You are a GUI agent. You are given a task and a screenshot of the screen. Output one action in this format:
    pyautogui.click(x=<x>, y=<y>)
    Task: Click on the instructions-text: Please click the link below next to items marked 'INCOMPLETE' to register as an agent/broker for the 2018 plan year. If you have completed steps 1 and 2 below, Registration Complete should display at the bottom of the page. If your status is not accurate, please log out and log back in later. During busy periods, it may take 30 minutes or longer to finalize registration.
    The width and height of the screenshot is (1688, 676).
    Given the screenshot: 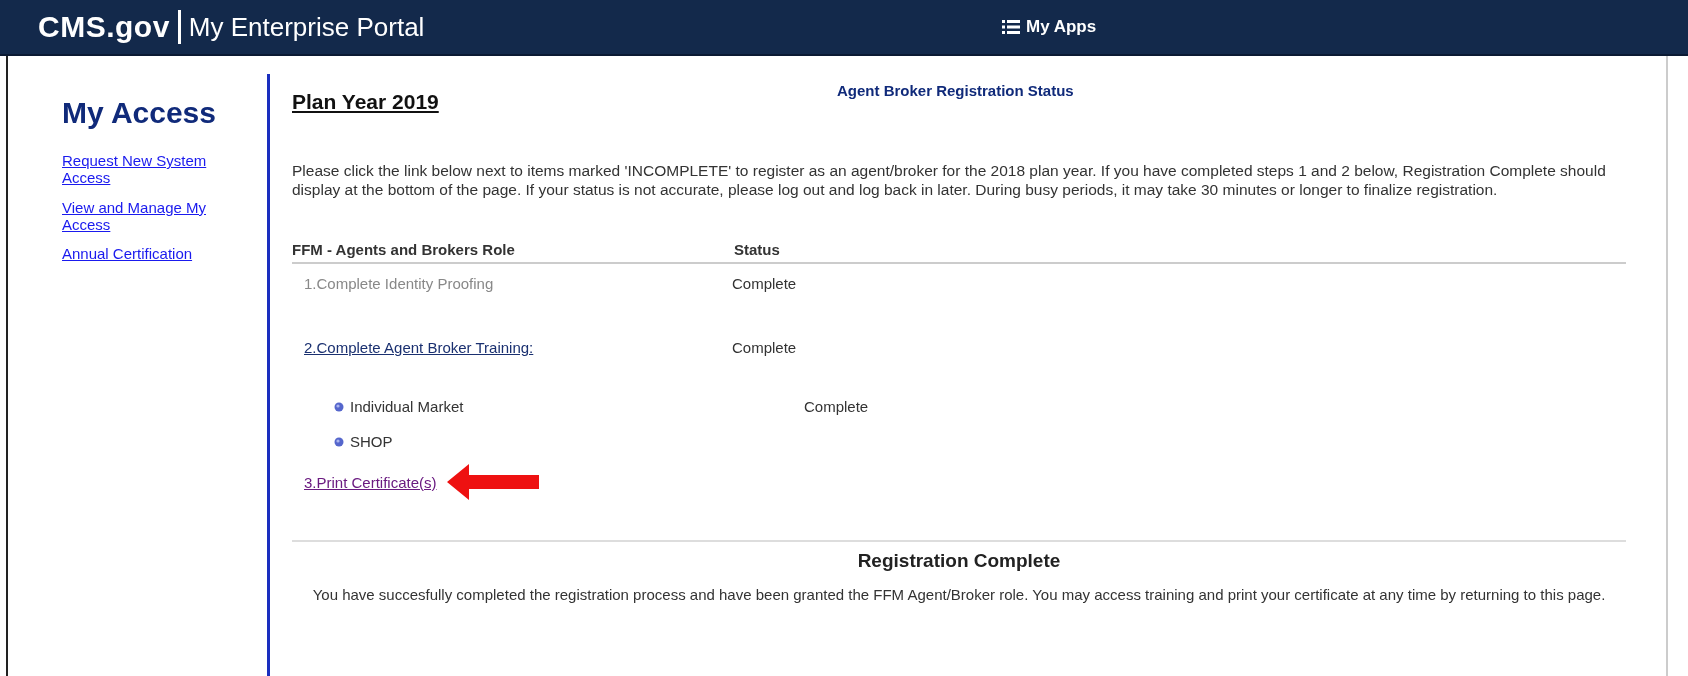 What is the action you would take?
    pyautogui.click(x=949, y=181)
    